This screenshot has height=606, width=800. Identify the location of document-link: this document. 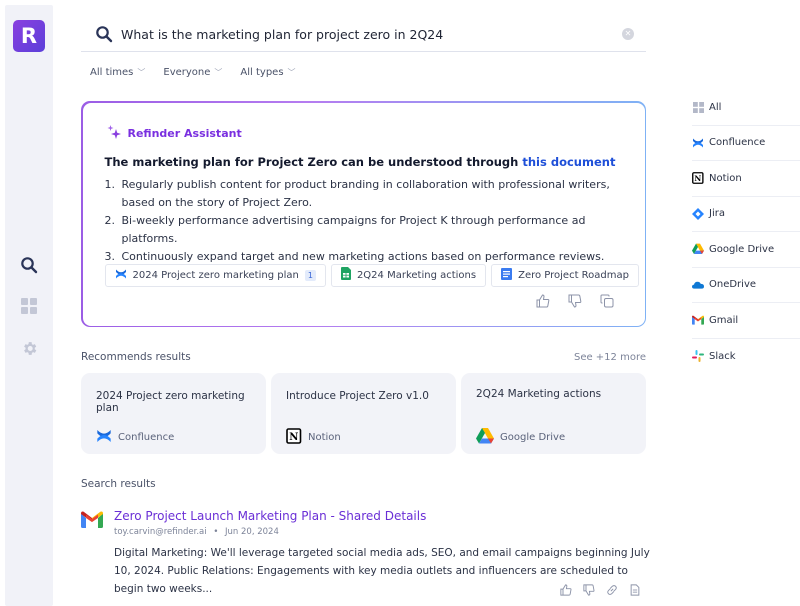
(568, 162).